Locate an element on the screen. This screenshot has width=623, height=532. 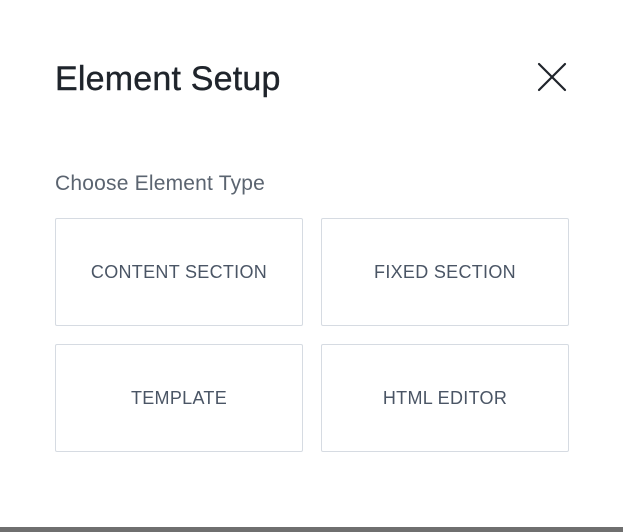
backdrop-edge is located at coordinates (311, 529).